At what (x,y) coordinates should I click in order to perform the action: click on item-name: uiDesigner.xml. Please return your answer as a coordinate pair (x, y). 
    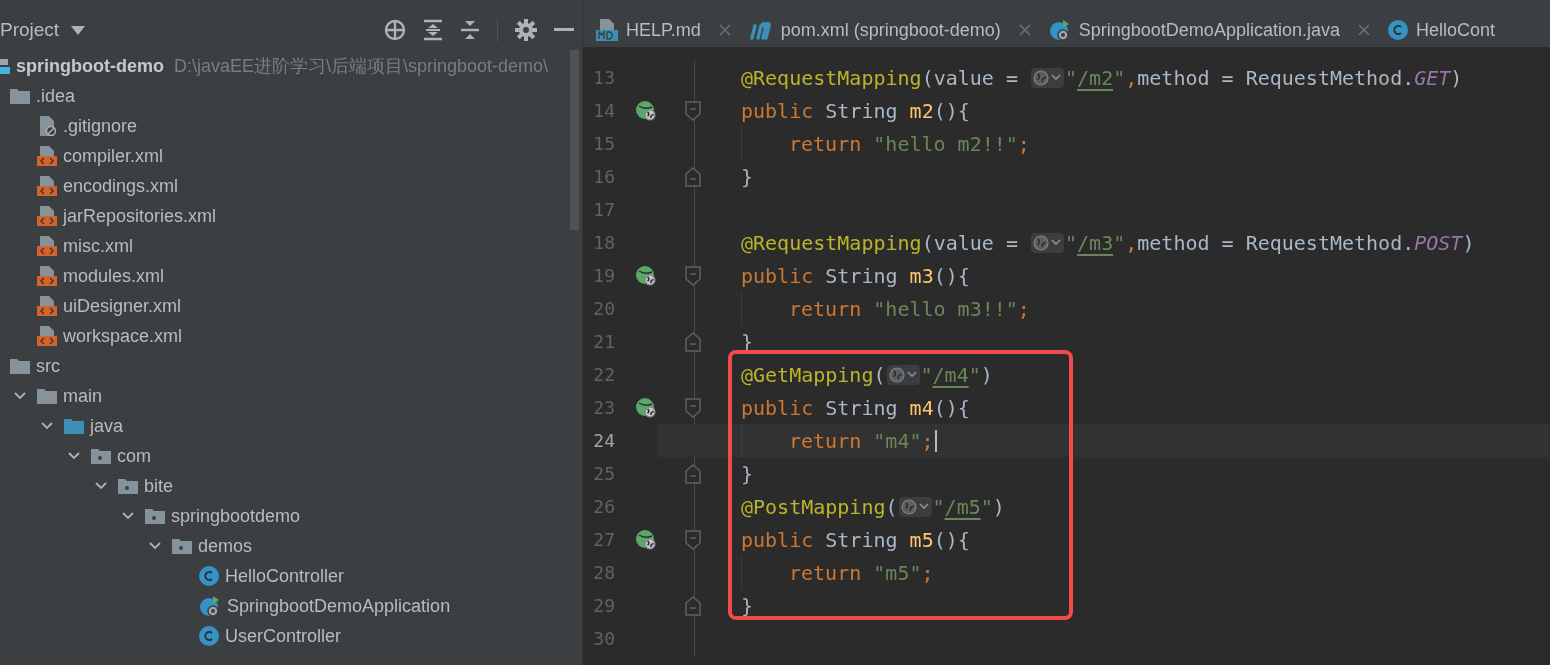
    Looking at the image, I should click on (122, 306).